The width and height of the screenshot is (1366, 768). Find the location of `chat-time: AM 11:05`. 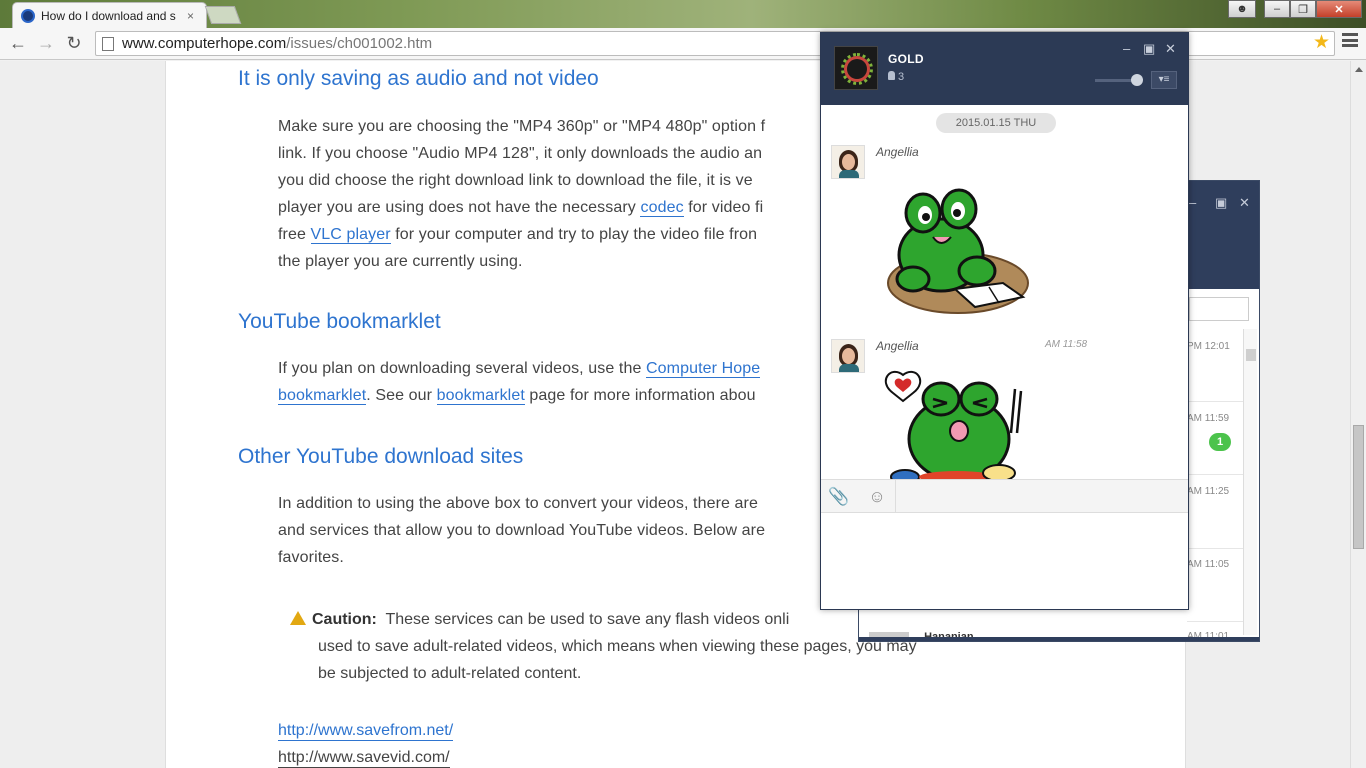

chat-time: AM 11:05 is located at coordinates (1208, 564).